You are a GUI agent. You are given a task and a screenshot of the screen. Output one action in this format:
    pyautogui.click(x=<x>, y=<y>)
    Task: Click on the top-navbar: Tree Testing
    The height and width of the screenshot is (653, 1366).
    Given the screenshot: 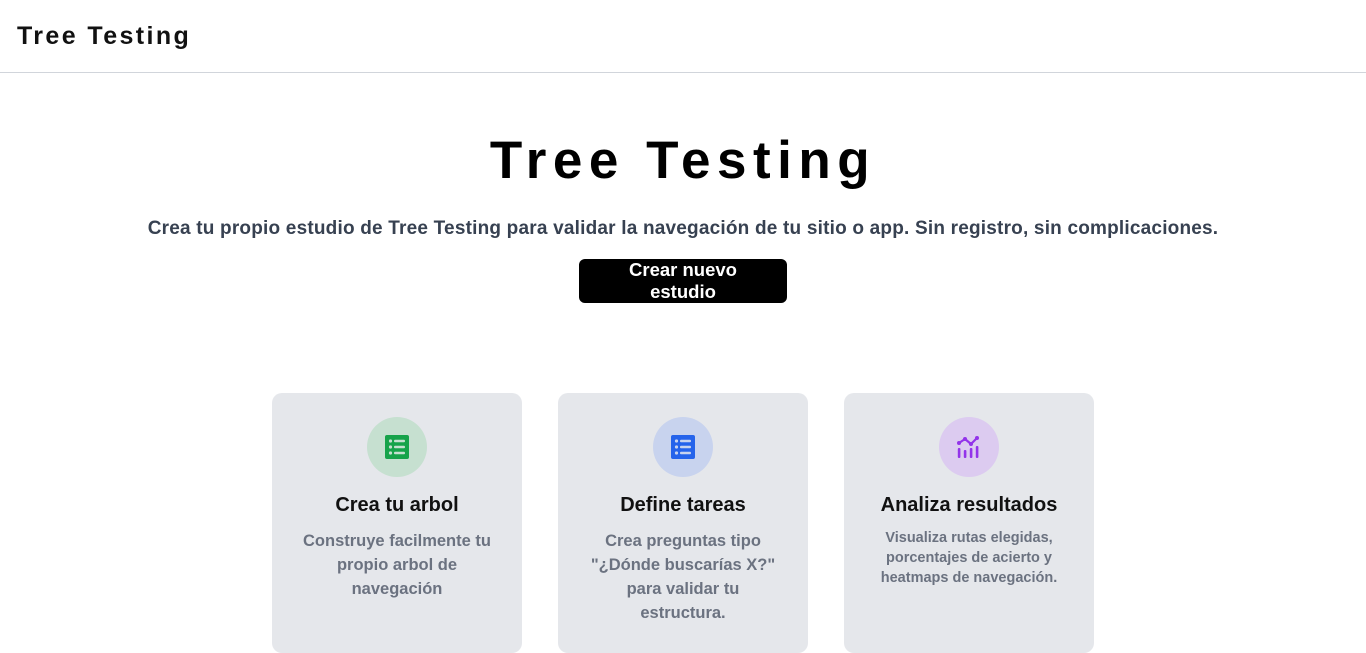 What is the action you would take?
    pyautogui.click(x=683, y=36)
    